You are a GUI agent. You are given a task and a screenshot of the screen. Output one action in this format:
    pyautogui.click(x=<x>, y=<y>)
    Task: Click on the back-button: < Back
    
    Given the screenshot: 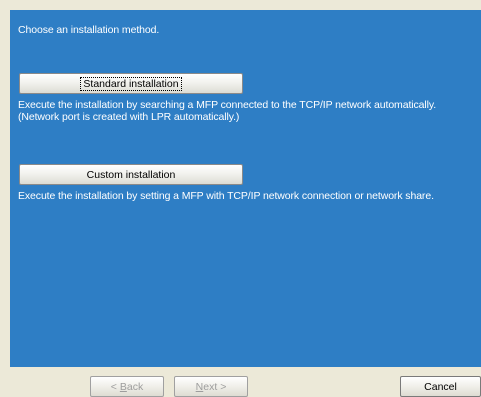 What is the action you would take?
    pyautogui.click(x=127, y=386)
    